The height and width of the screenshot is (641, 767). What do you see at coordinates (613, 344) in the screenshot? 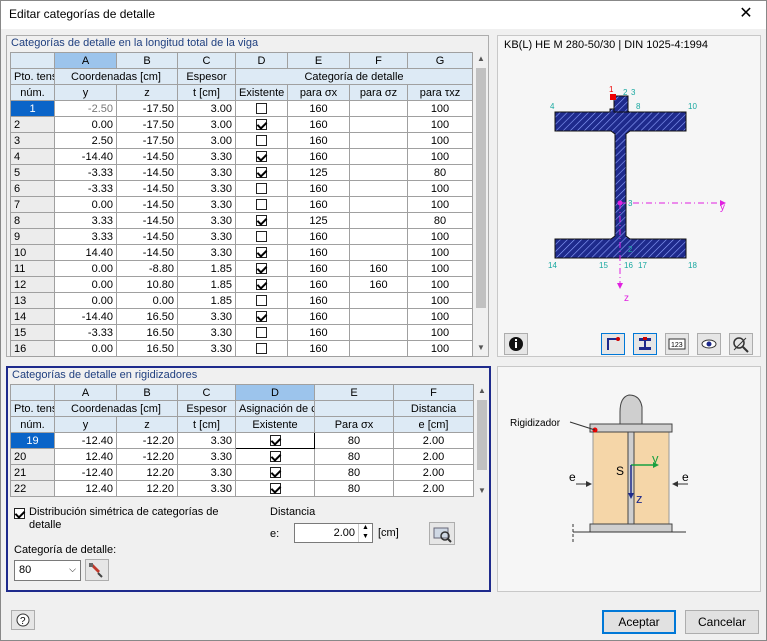
I see `show-points-button` at bounding box center [613, 344].